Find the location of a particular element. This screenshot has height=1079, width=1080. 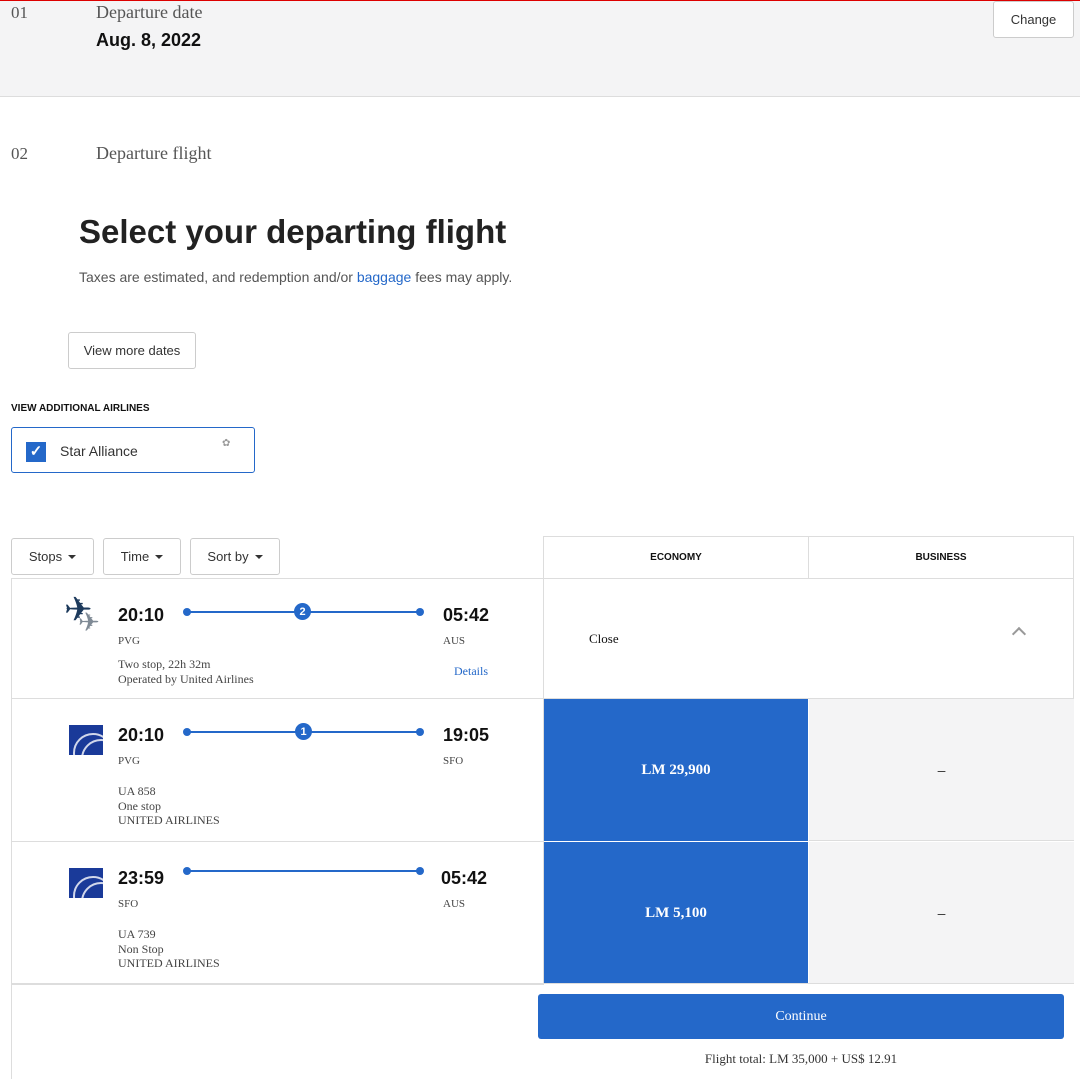

step-label: Departure flight is located at coordinates (154, 153).